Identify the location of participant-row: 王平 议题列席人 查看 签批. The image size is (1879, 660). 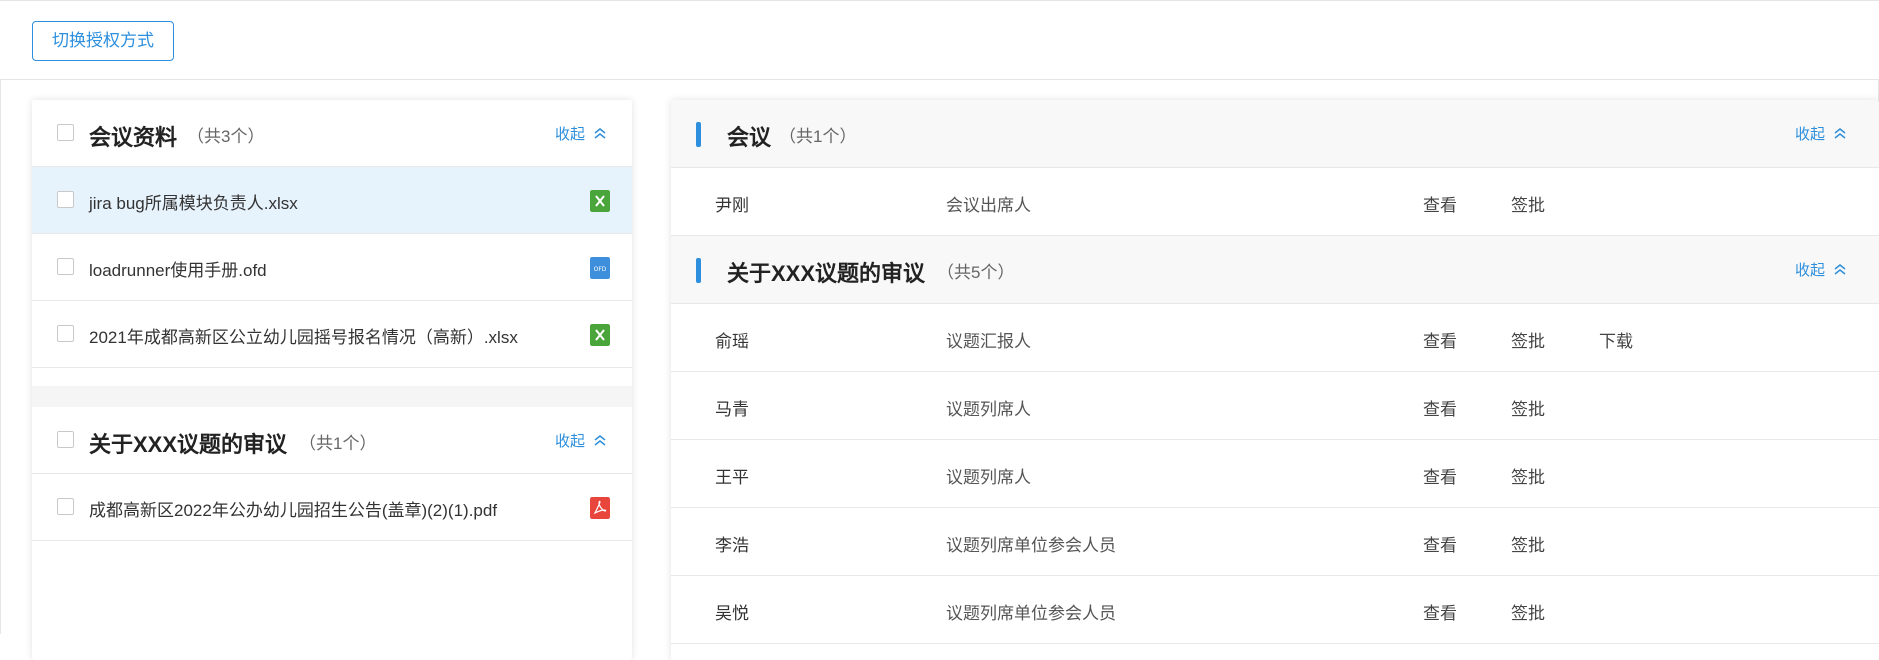
(1275, 474).